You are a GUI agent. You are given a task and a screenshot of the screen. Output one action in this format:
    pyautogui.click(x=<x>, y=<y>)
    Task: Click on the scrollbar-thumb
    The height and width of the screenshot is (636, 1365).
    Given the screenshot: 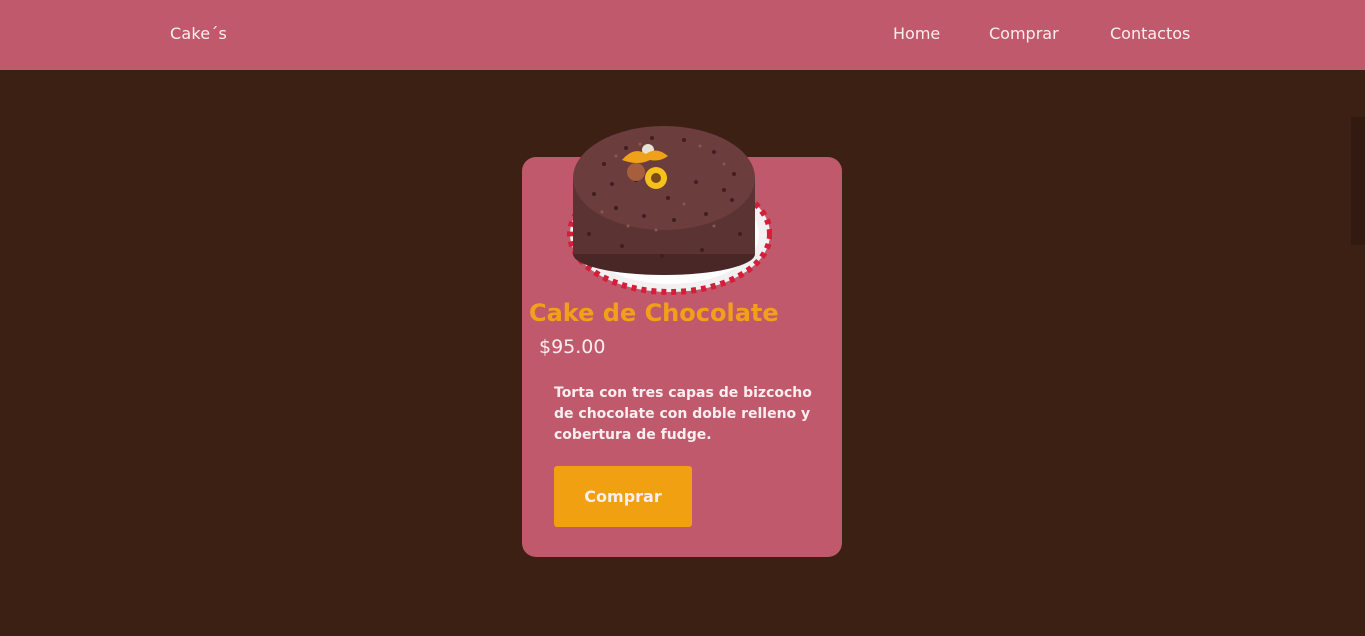 What is the action you would take?
    pyautogui.click(x=1358, y=181)
    